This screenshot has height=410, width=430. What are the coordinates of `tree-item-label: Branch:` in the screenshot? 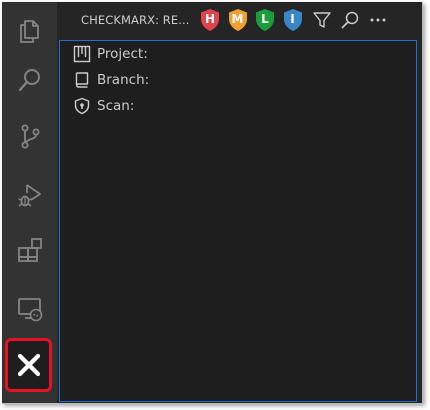 It's located at (123, 80).